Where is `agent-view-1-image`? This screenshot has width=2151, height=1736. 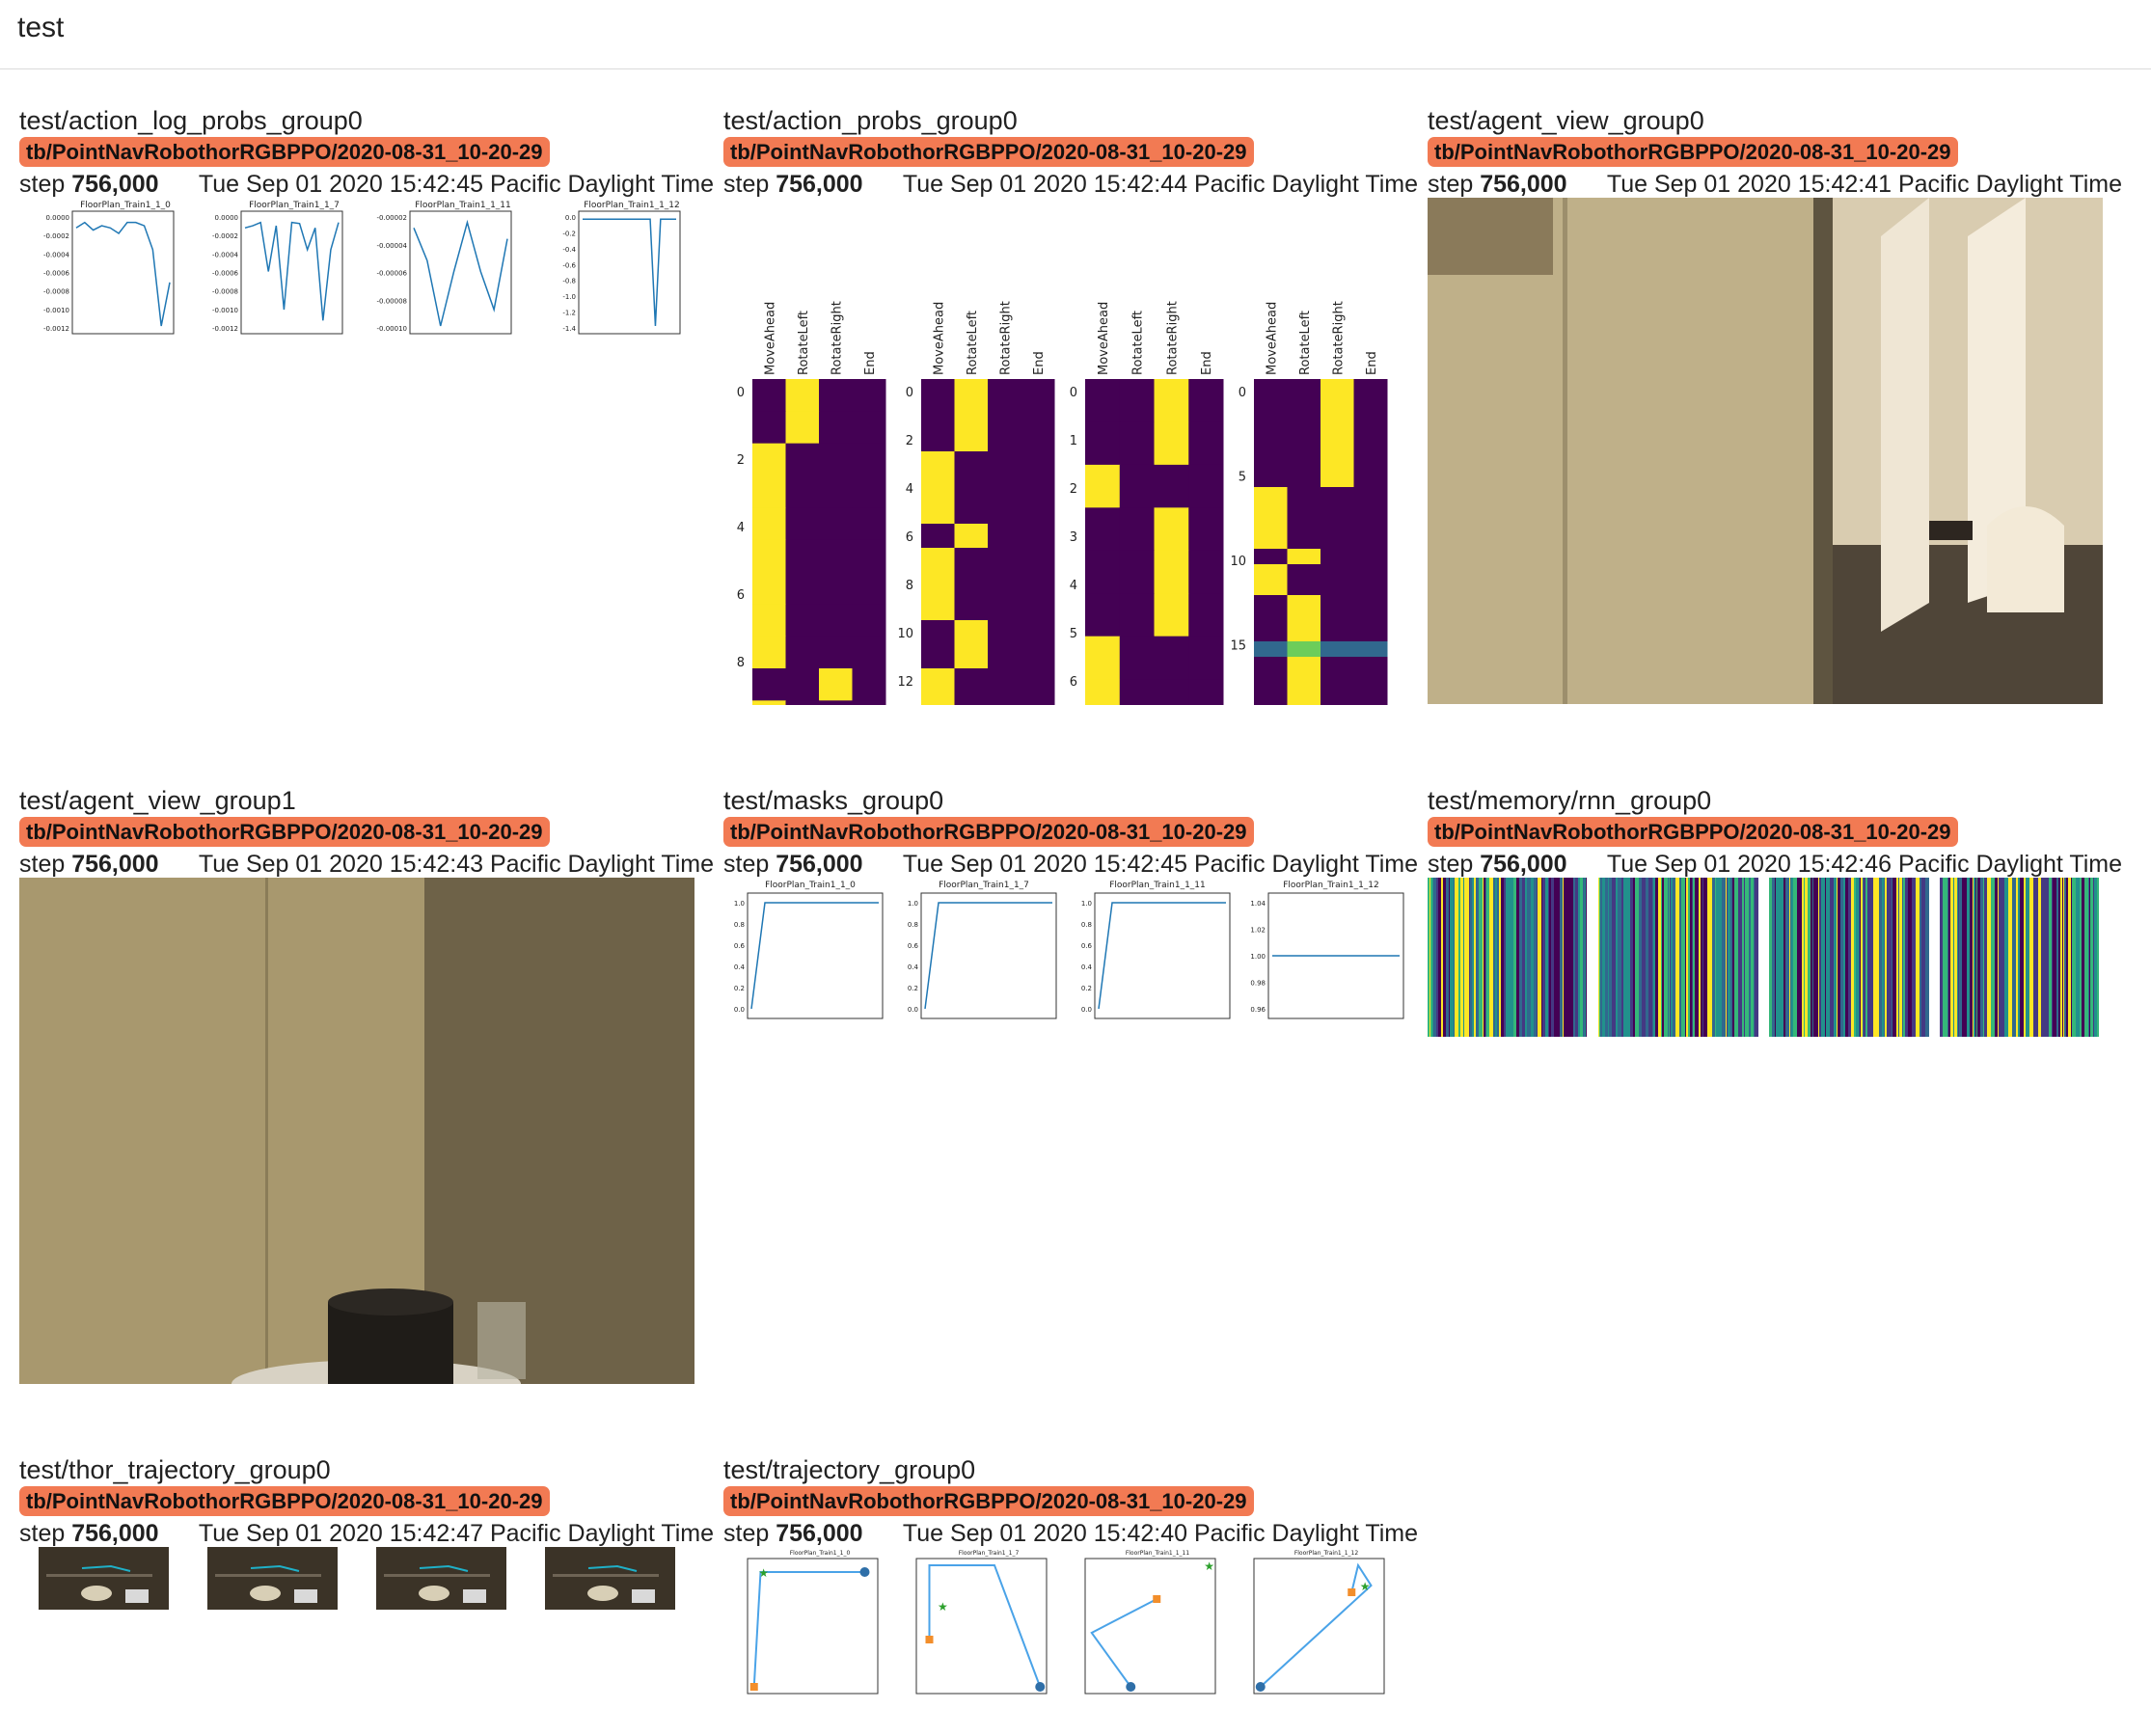
agent-view-1-image is located at coordinates (356, 1131).